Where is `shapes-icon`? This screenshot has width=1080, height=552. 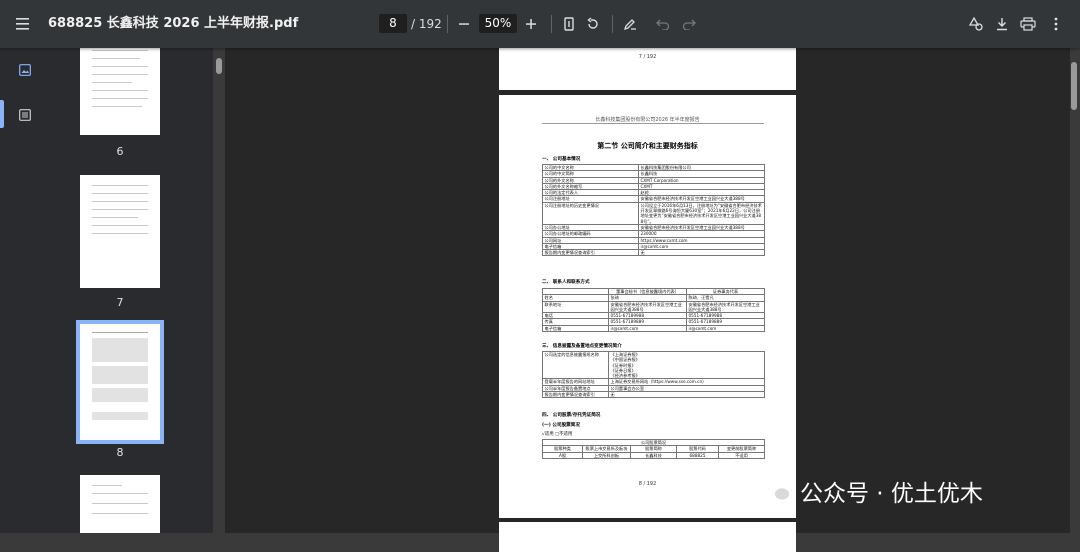
shapes-icon is located at coordinates (975, 23).